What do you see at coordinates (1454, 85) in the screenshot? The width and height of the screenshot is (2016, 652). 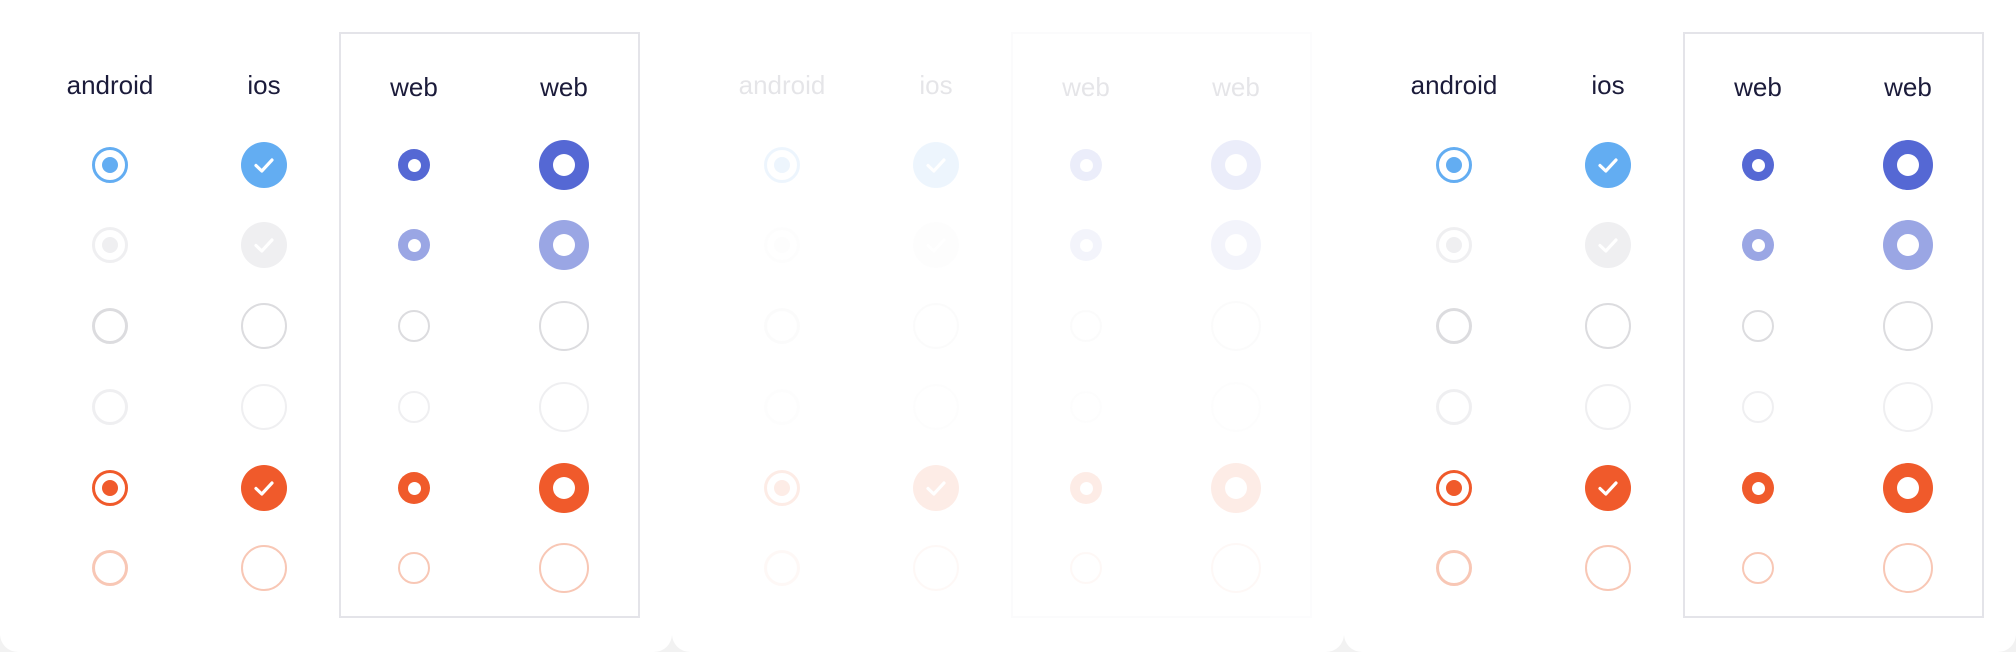 I see `column-header-android-radio: android` at bounding box center [1454, 85].